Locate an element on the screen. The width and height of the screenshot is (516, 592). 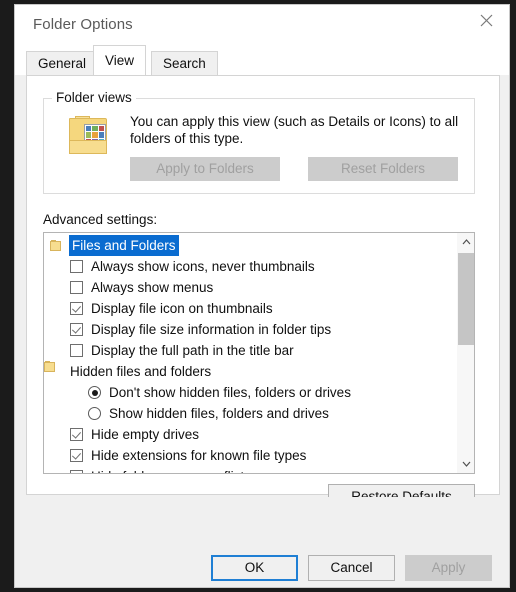
settings-row-label: Show hidden files, folders and drives is located at coordinates (219, 413).